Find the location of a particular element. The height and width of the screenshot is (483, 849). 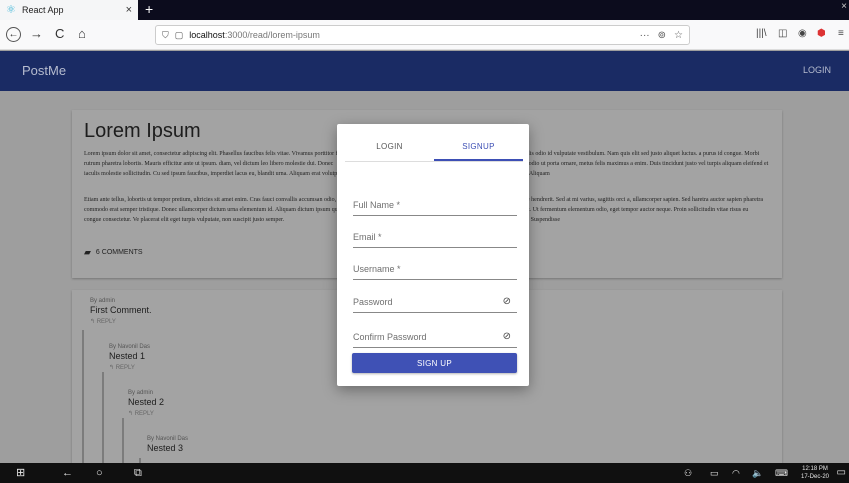

comment-item: By Navonil Das Nested 1 ↰ REPLY is located at coordinates (129, 357).